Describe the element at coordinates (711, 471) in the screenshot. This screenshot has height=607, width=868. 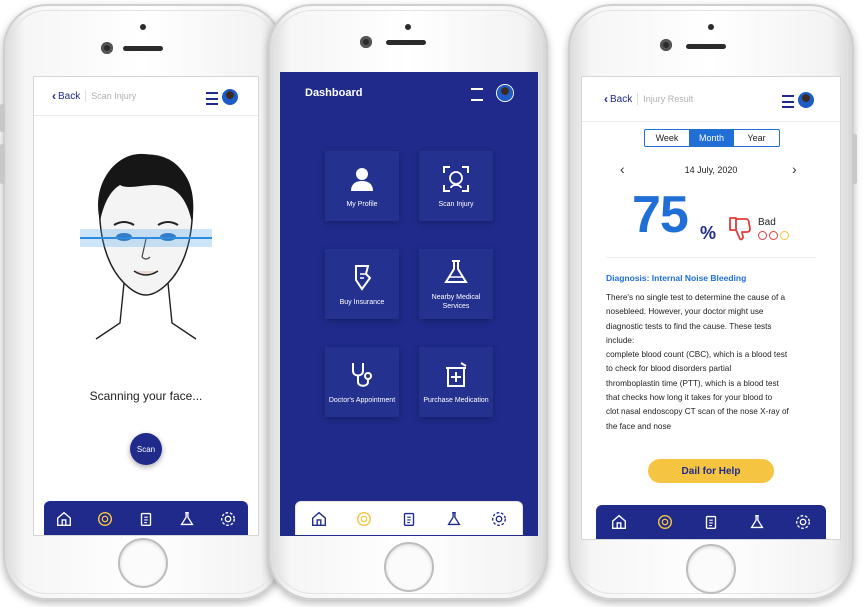
I see `dial-help-button: Dail for Help` at that location.